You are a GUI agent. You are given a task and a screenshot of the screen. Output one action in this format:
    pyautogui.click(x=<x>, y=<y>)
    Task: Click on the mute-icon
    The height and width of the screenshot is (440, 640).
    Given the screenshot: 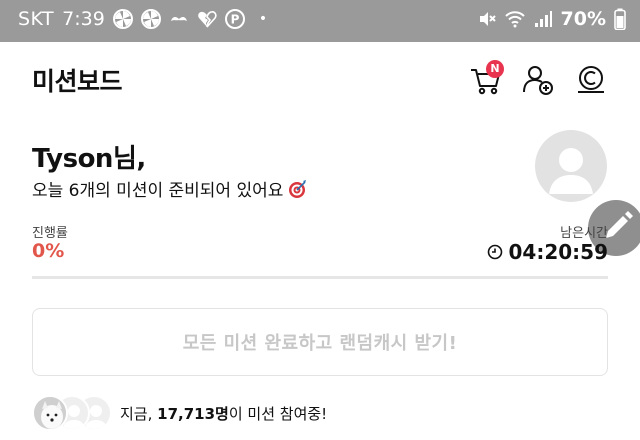 What is the action you would take?
    pyautogui.click(x=487, y=19)
    